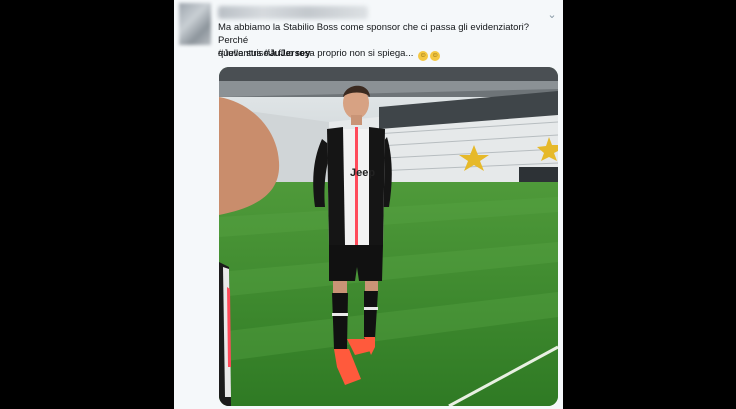 This screenshot has height=409, width=736. What do you see at coordinates (293, 12) in the screenshot?
I see `author-name-redacted` at bounding box center [293, 12].